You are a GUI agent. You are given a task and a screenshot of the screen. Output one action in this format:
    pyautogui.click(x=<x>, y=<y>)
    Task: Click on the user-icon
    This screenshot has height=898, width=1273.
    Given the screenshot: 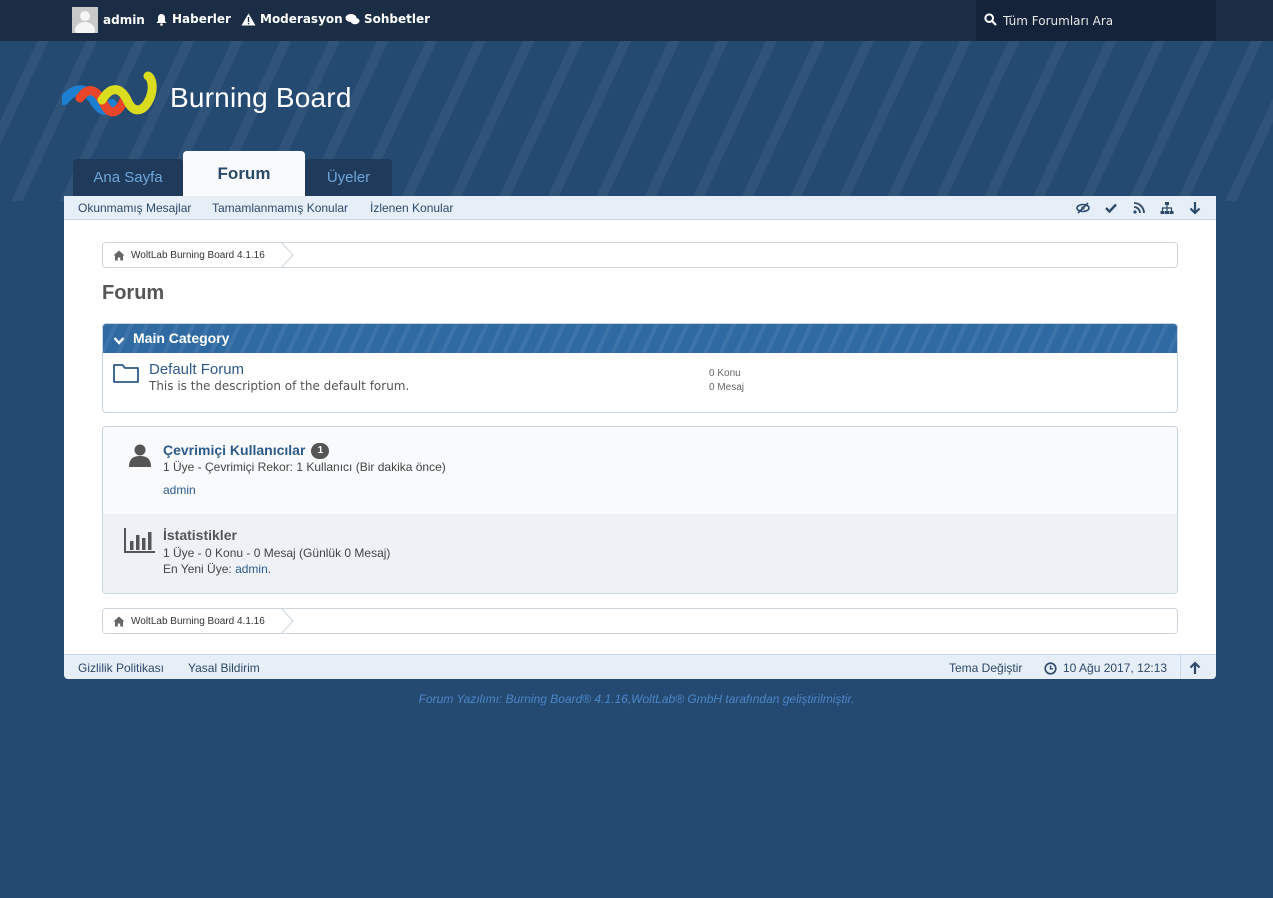 What is the action you would take?
    pyautogui.click(x=140, y=457)
    